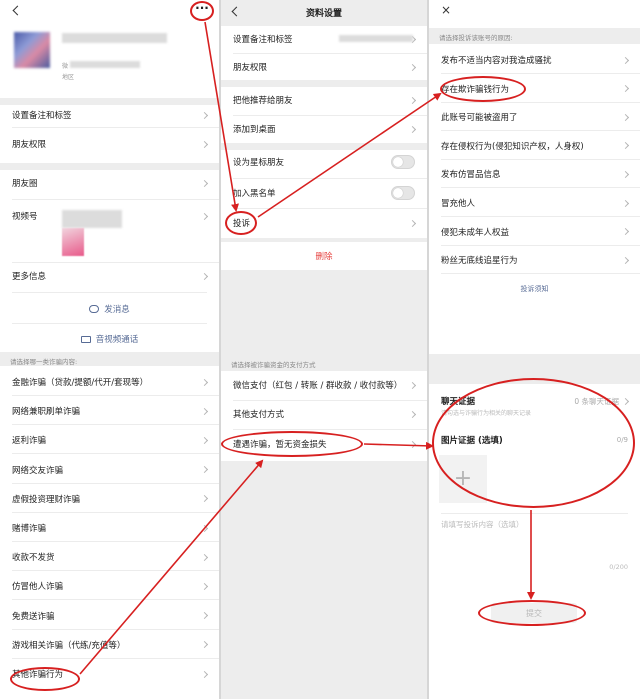  Describe the element at coordinates (534, 117) in the screenshot. I see `complaint-reason-item: 此账号可能被盗用了` at that location.